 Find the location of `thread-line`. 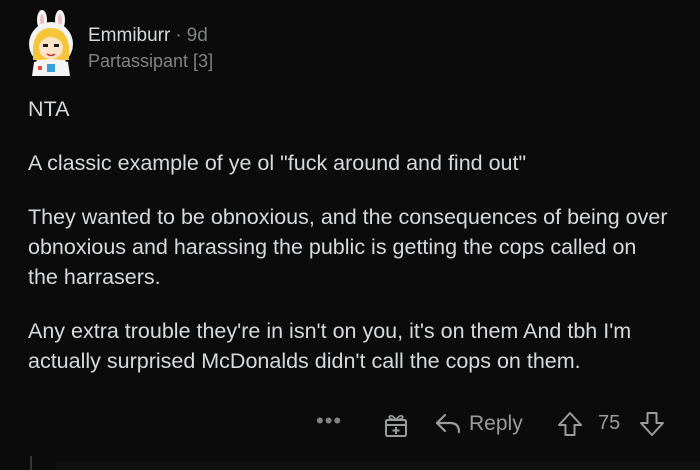

thread-line is located at coordinates (31, 463).